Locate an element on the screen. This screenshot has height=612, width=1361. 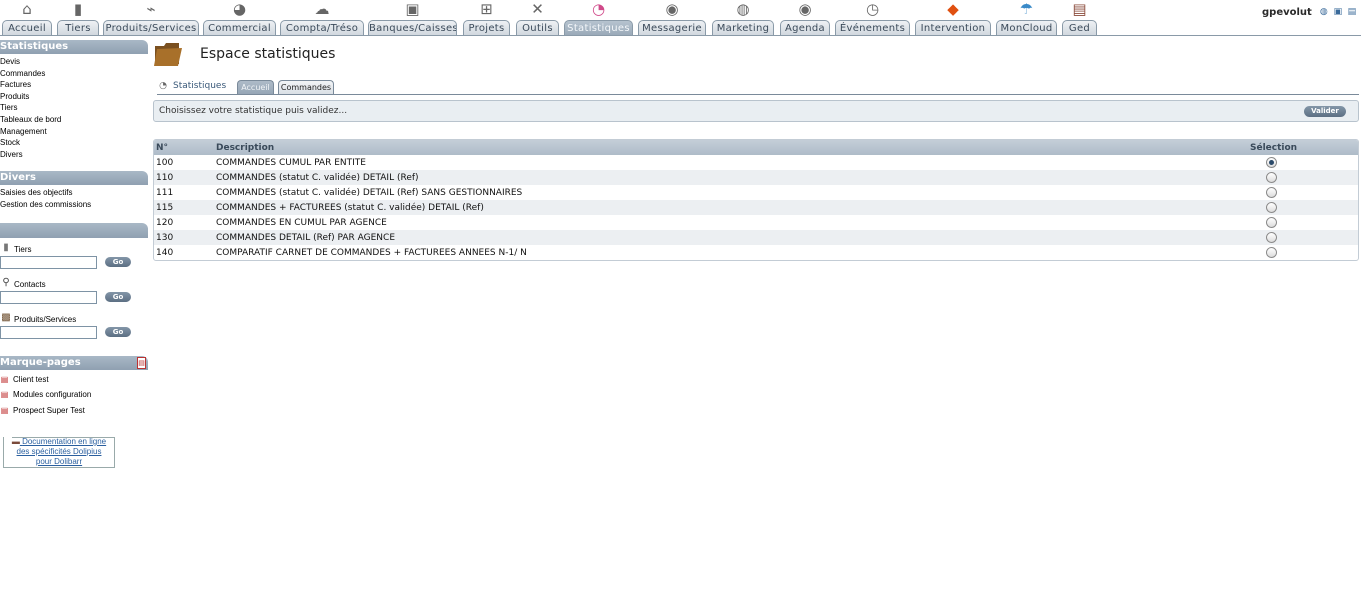
subtab-accueil: Accueil is located at coordinates (255, 87).